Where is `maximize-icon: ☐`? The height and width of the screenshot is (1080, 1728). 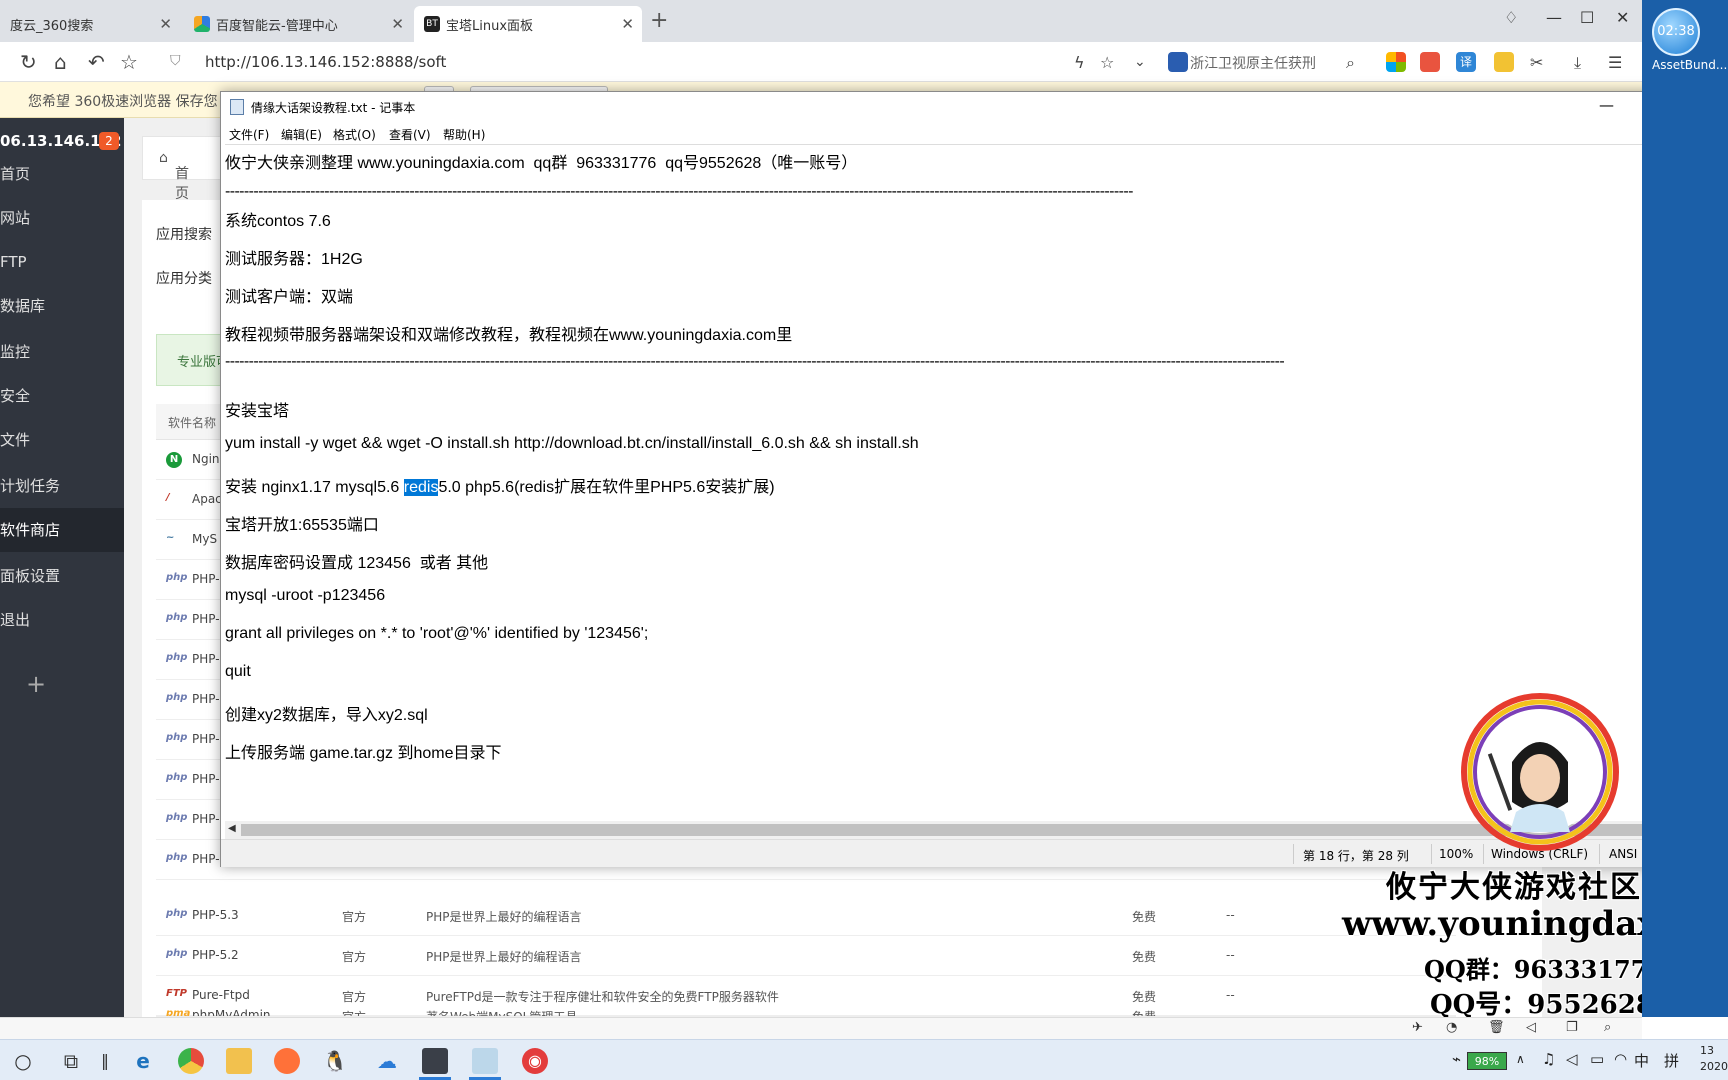 maximize-icon: ☐ is located at coordinates (1587, 17).